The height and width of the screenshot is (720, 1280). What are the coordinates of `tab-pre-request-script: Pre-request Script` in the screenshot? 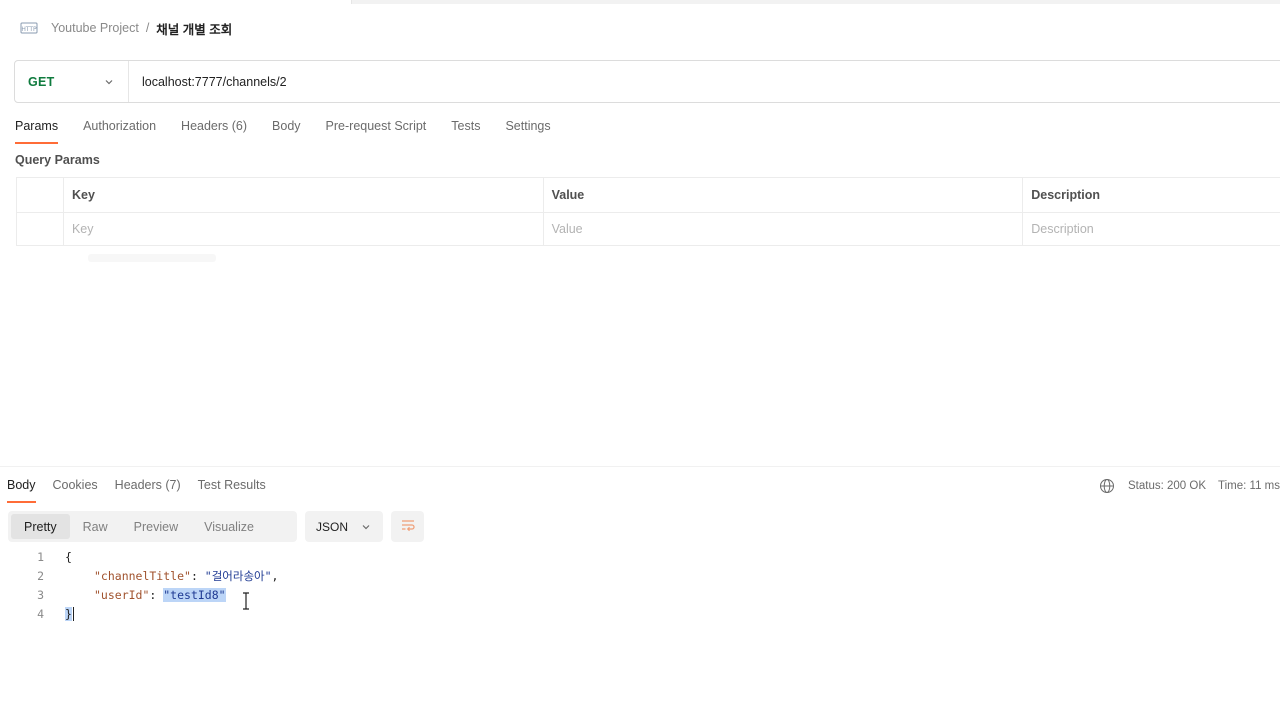 It's located at (376, 131).